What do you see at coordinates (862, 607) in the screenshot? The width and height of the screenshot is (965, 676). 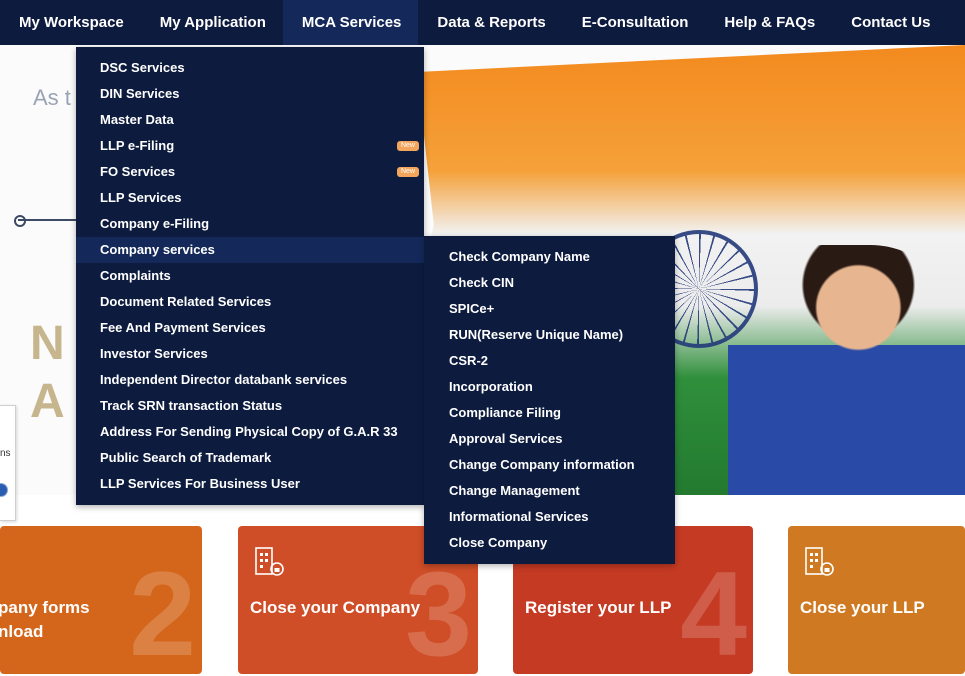 I see `card-title: Close your LLP` at bounding box center [862, 607].